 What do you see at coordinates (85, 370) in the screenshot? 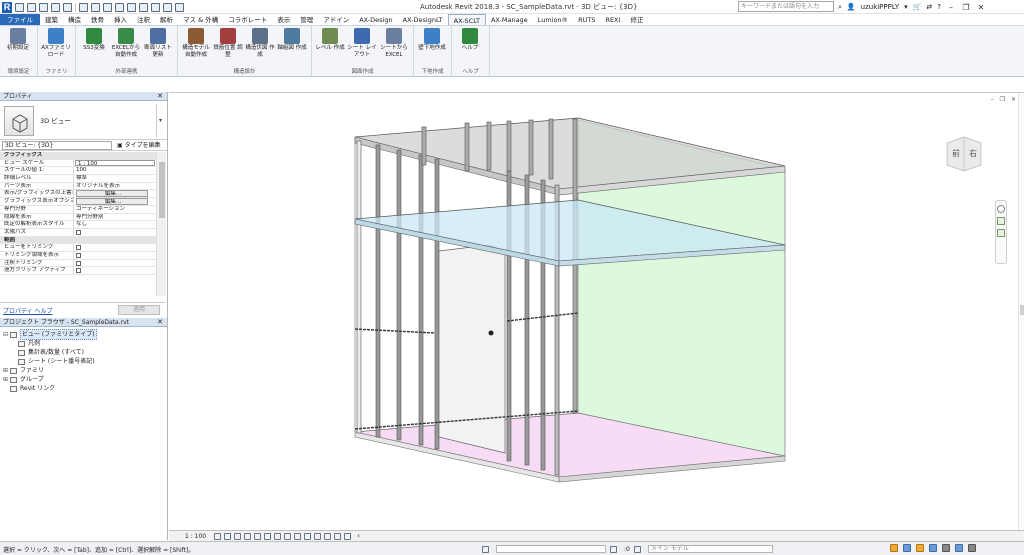
I see `browser-item: ⊞ ファミリ` at bounding box center [85, 370].